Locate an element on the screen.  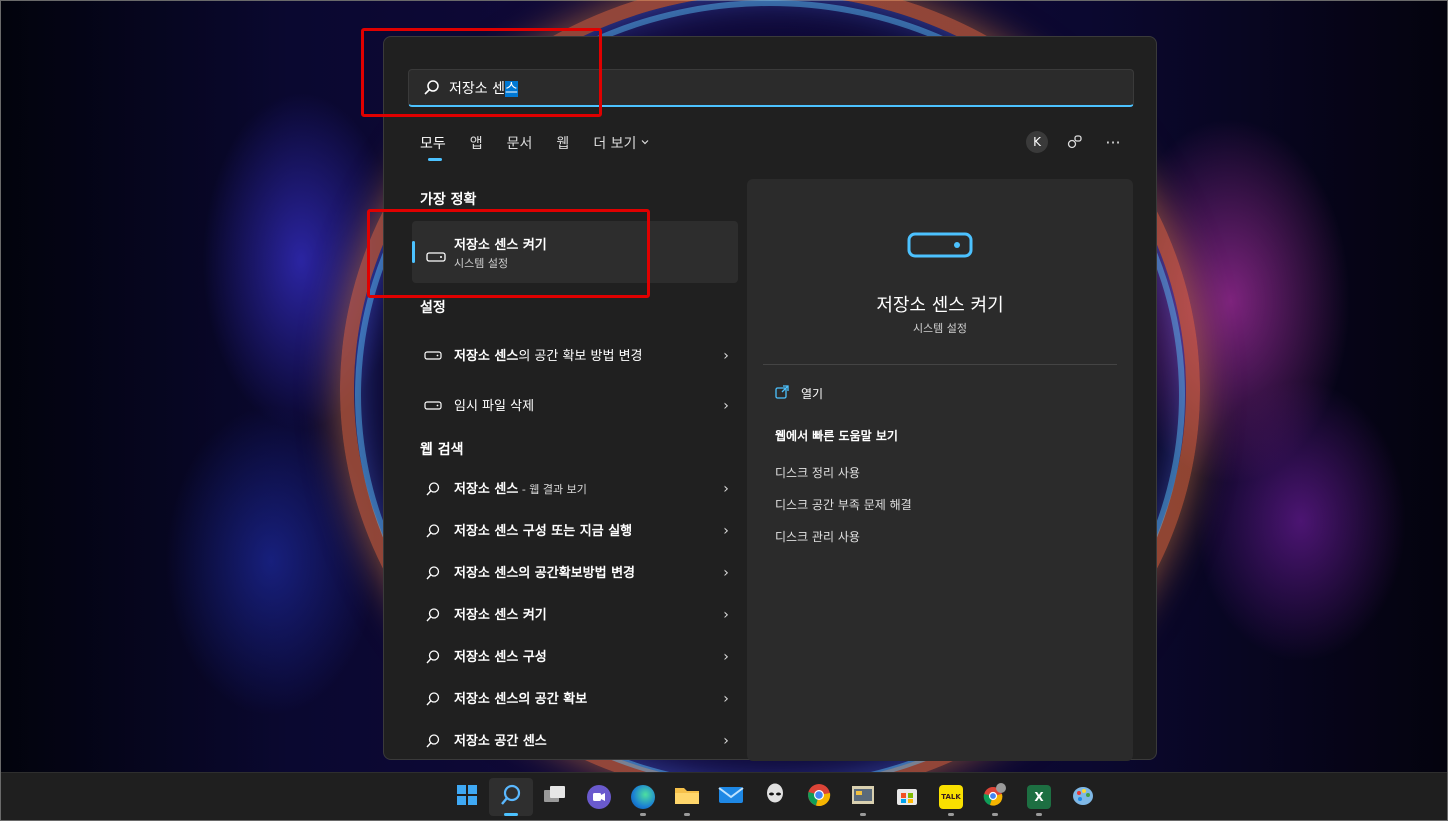
open-external-icon is located at coordinates (782, 393).